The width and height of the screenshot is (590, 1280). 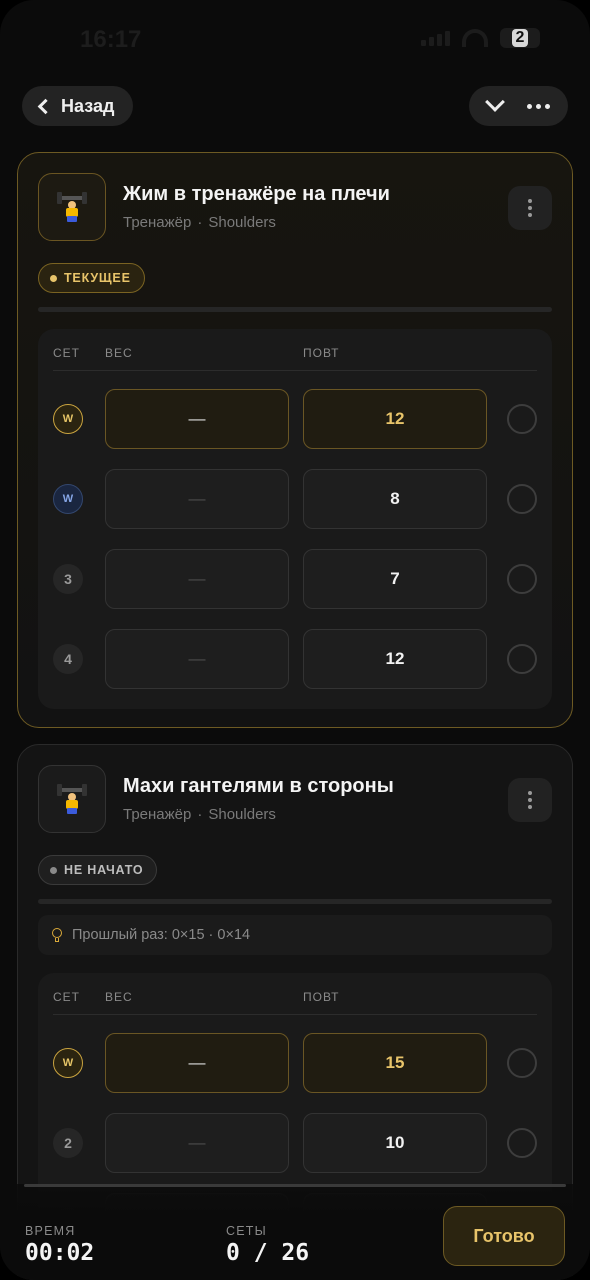 What do you see at coordinates (111, 39) in the screenshot?
I see `status-time: 16:17` at bounding box center [111, 39].